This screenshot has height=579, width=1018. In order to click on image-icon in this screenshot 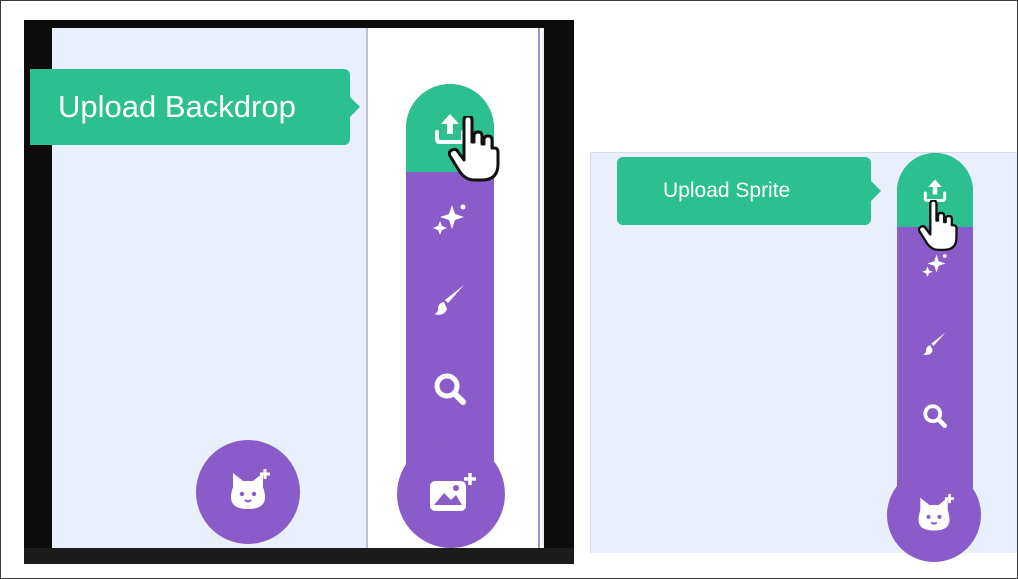, I will do `click(453, 492)`.